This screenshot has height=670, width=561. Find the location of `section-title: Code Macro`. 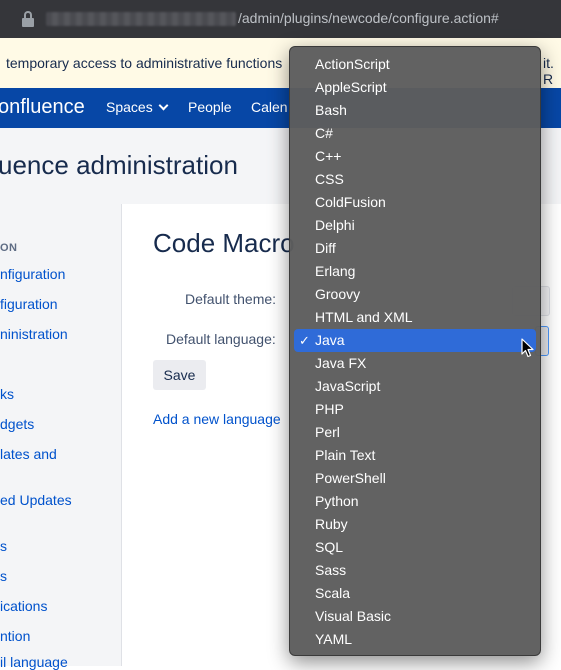

section-title: Code Macro is located at coordinates (224, 243).